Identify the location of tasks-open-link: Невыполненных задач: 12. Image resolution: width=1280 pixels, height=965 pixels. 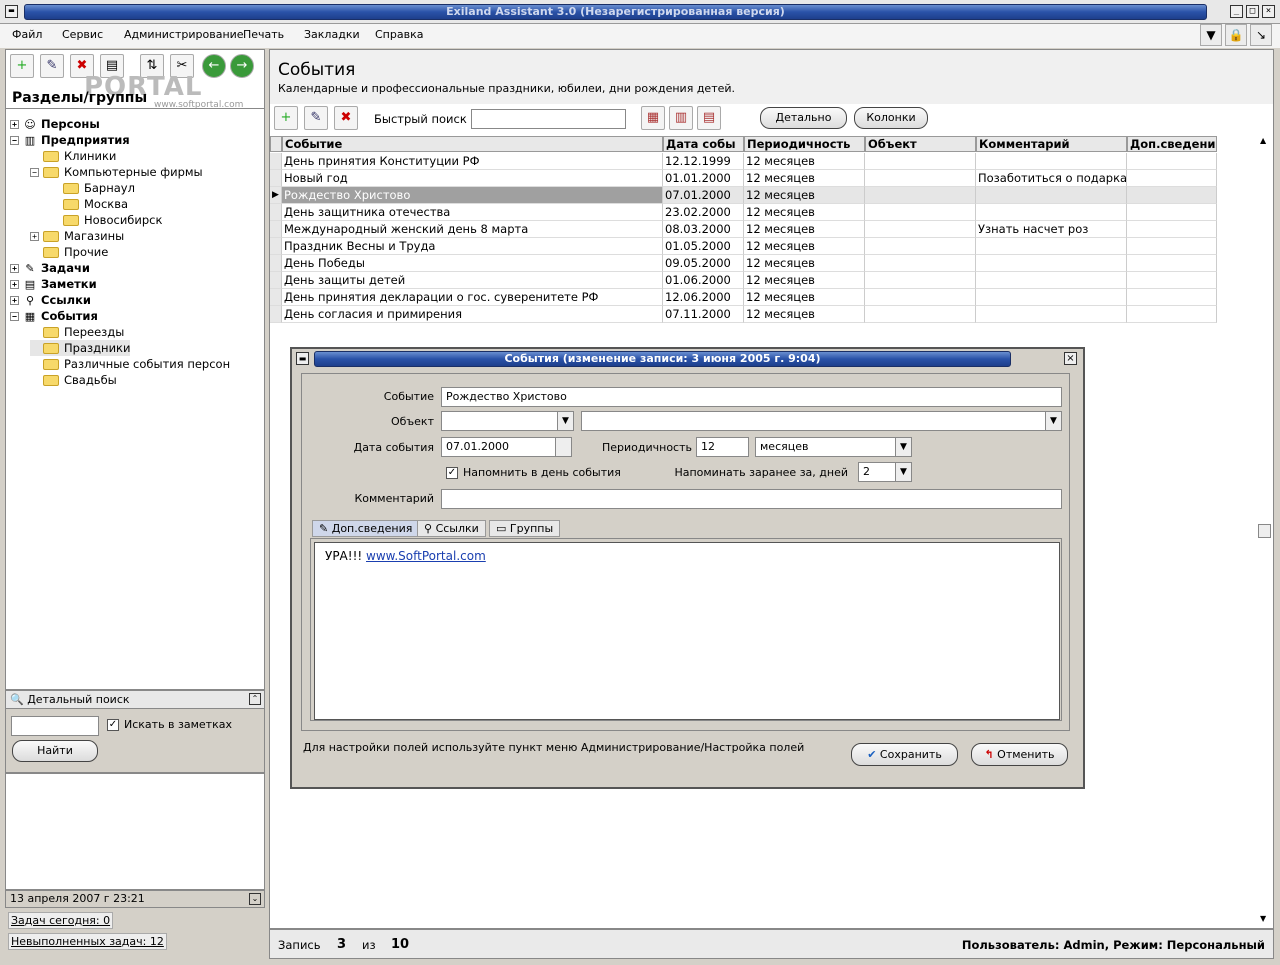
(87, 941).